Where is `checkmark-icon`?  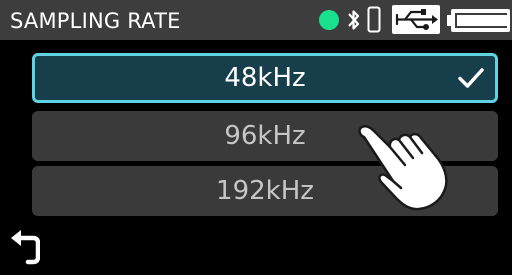
checkmark-icon is located at coordinates (471, 78).